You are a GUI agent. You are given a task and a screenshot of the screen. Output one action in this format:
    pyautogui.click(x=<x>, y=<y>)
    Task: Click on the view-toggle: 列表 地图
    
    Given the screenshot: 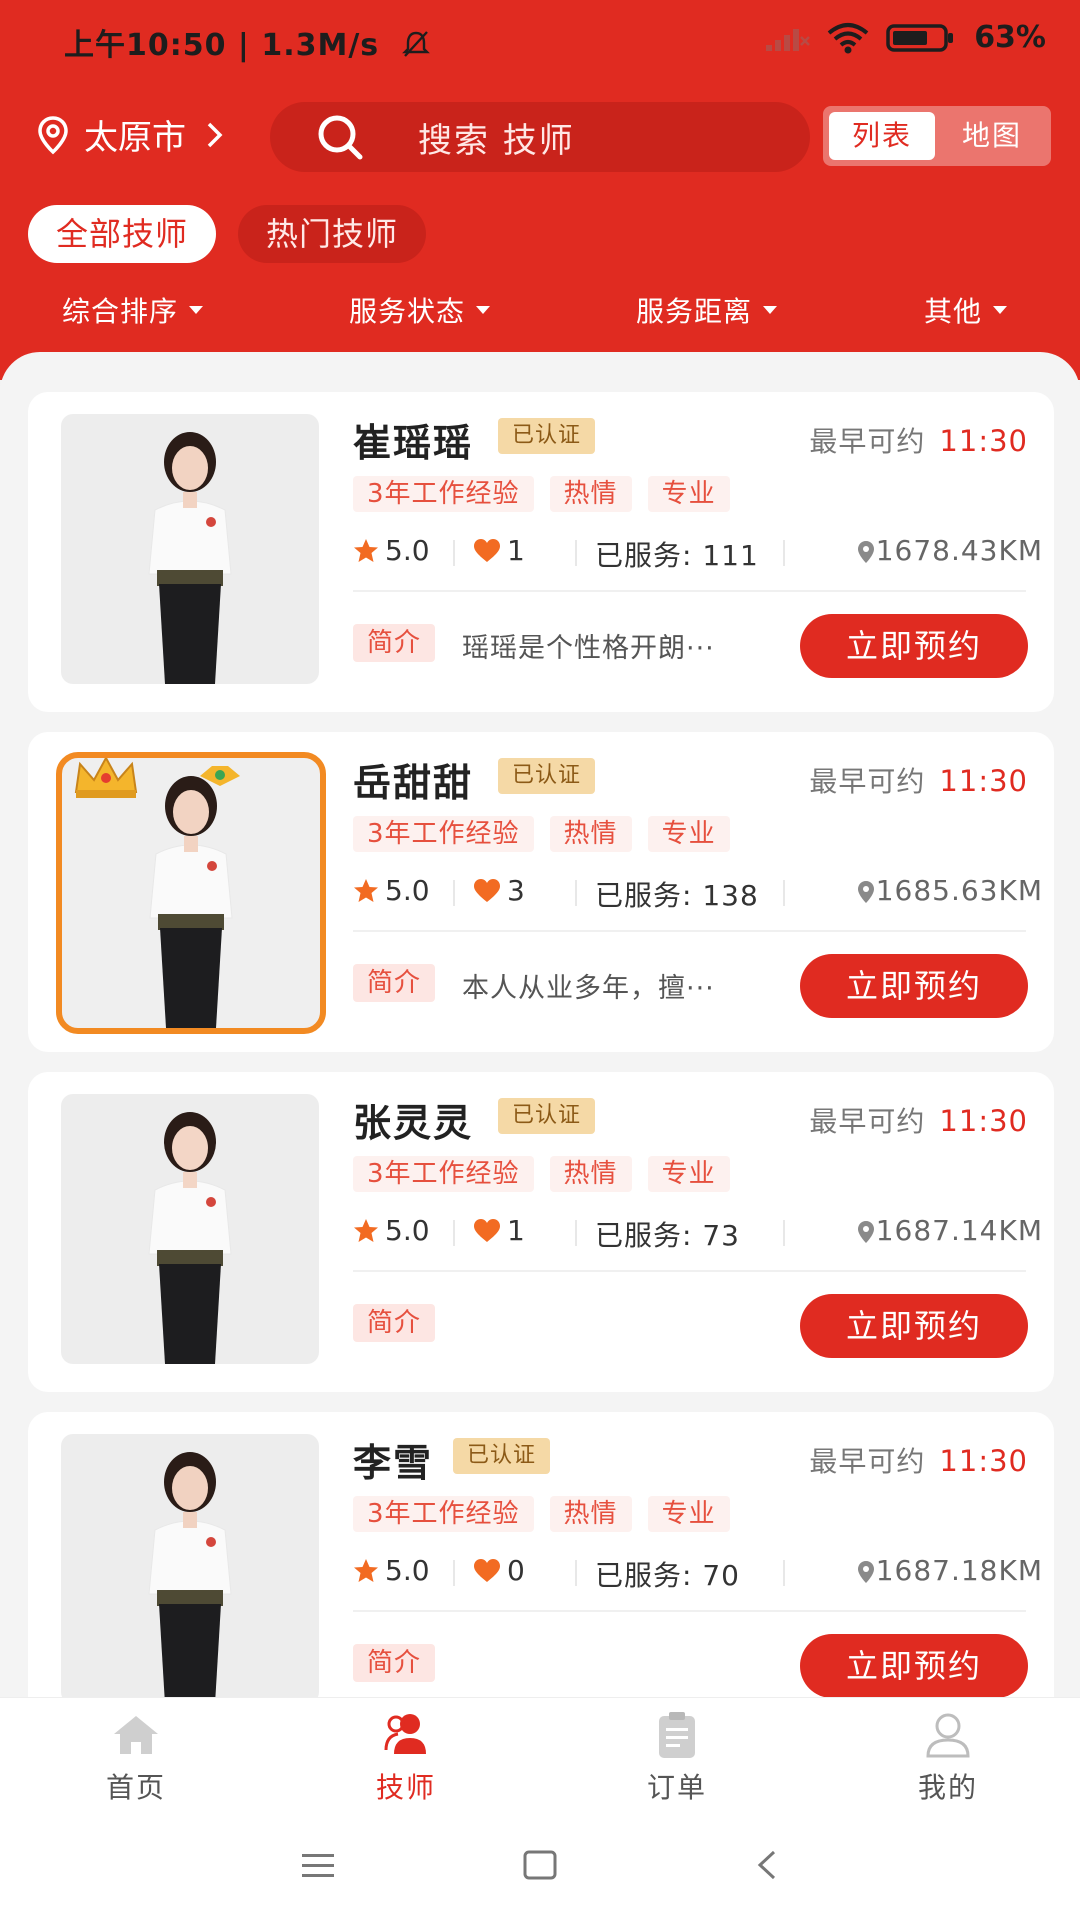 What is the action you would take?
    pyautogui.click(x=937, y=136)
    